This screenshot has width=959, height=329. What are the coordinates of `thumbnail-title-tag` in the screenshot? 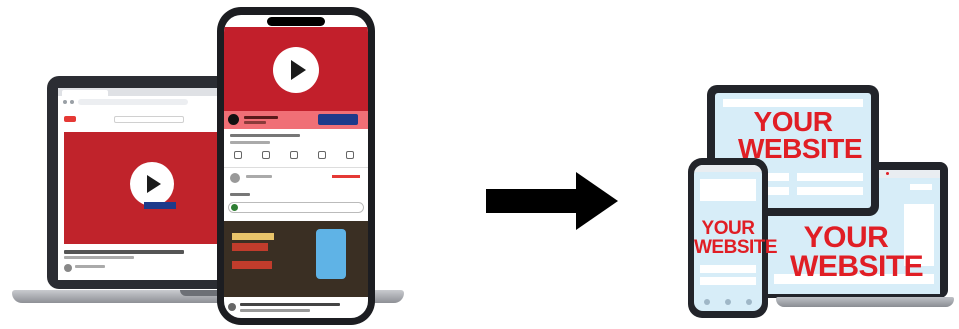 It's located at (253, 236).